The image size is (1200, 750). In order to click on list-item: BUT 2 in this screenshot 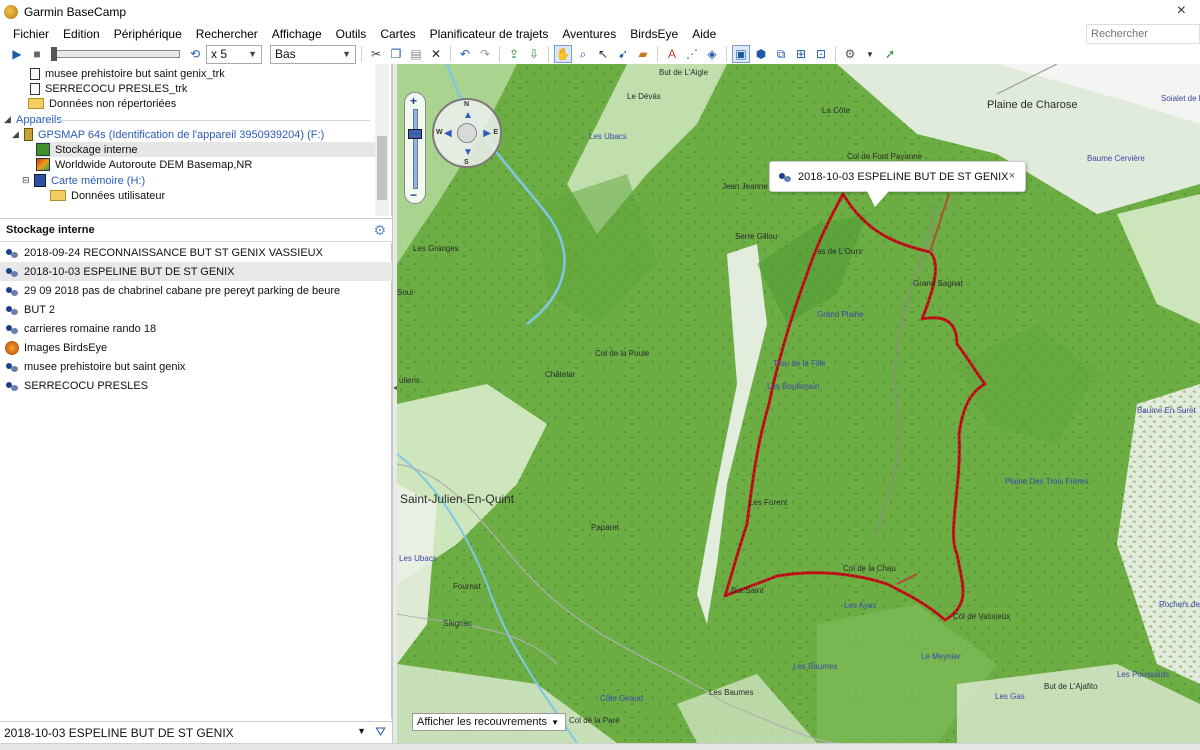, I will do `click(196, 309)`.